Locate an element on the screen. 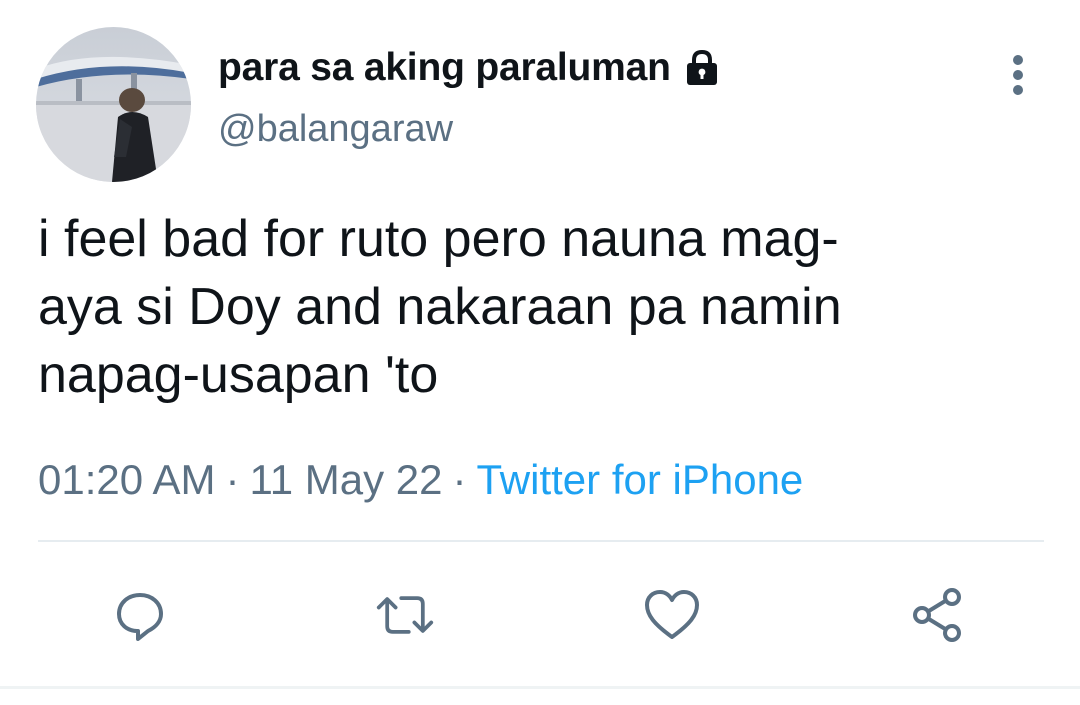 The width and height of the screenshot is (1080, 705). avatar-image is located at coordinates (113, 104).